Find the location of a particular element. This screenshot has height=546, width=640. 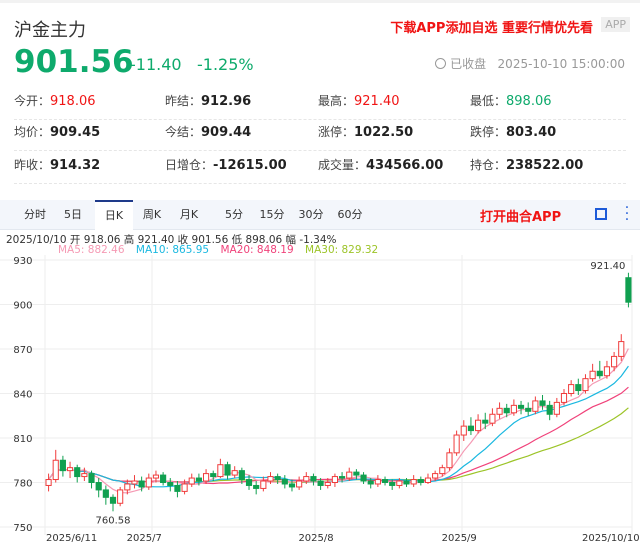

stat-item: 持仓：238522.00 is located at coordinates (526, 164).